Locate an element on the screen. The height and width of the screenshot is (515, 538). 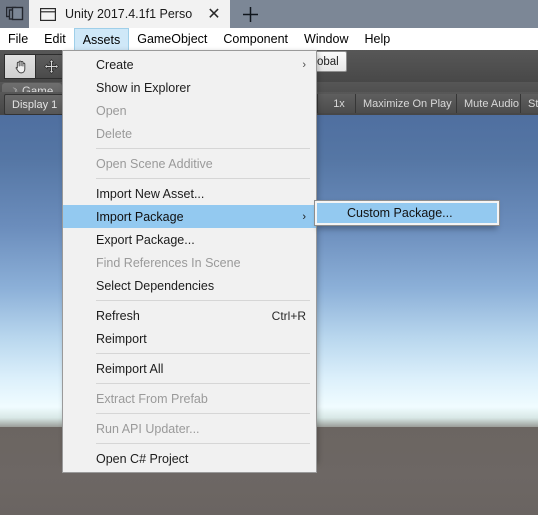
maximize-on-play-toggle: Maximize On Play is located at coordinates (407, 103).